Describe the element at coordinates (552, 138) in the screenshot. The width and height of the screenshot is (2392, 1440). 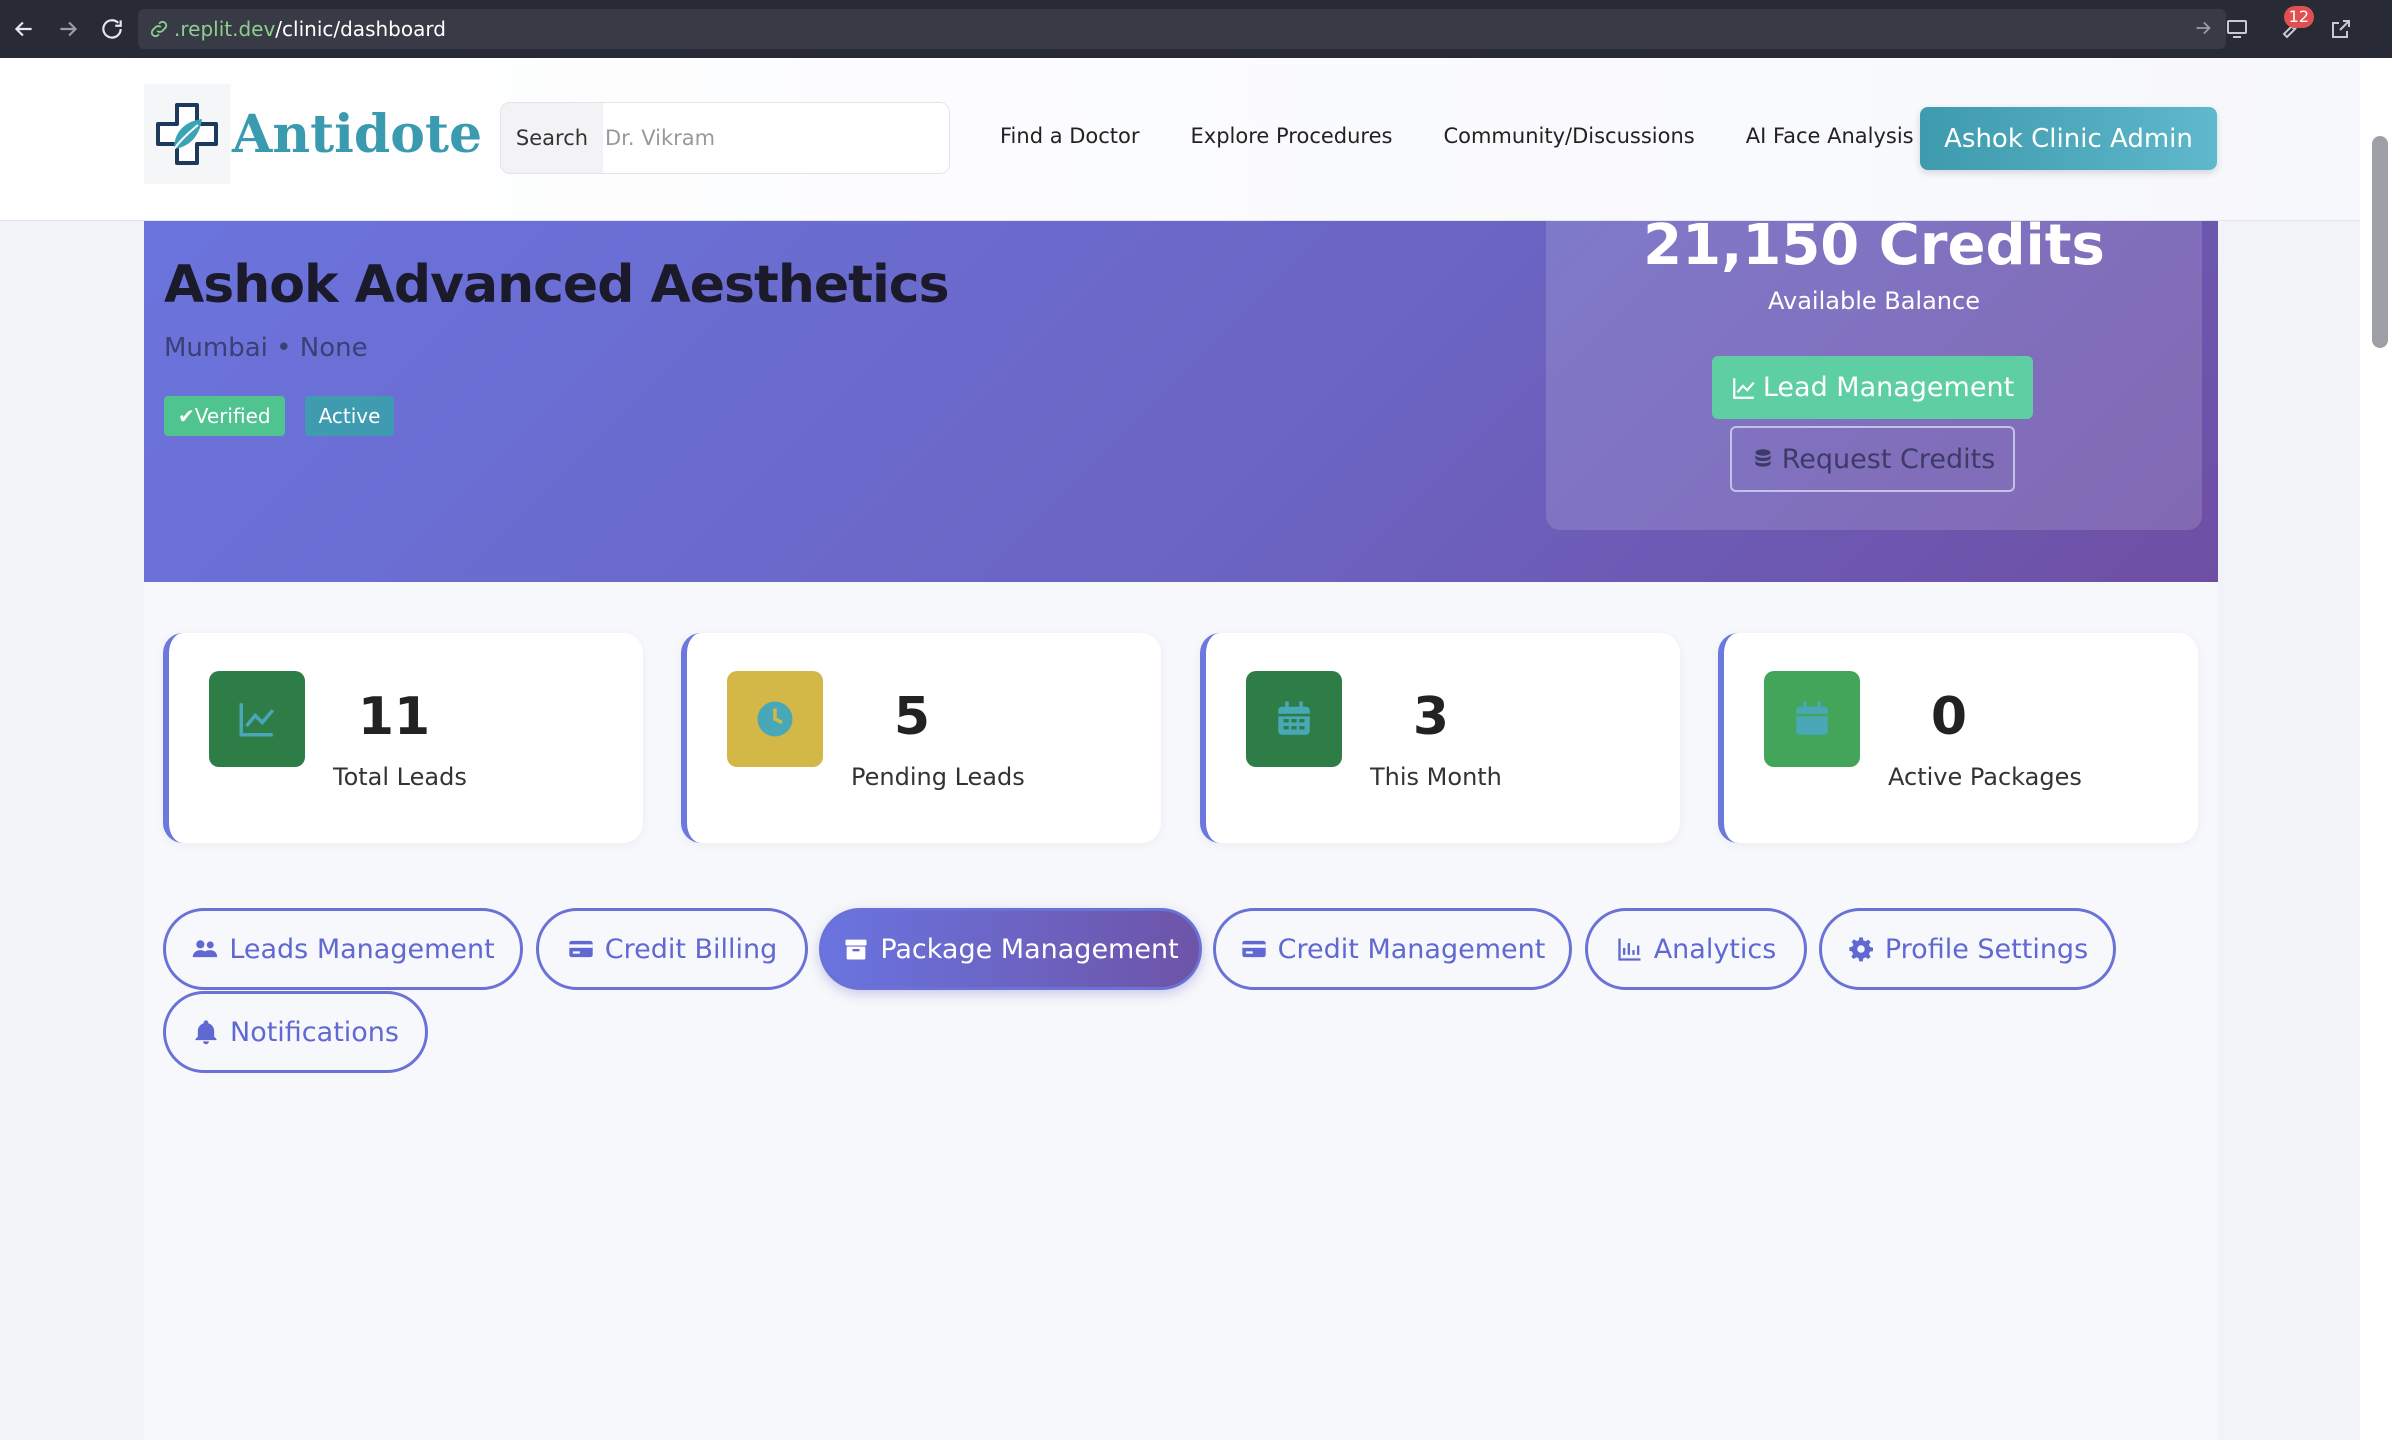
I see `search-label: Search` at that location.